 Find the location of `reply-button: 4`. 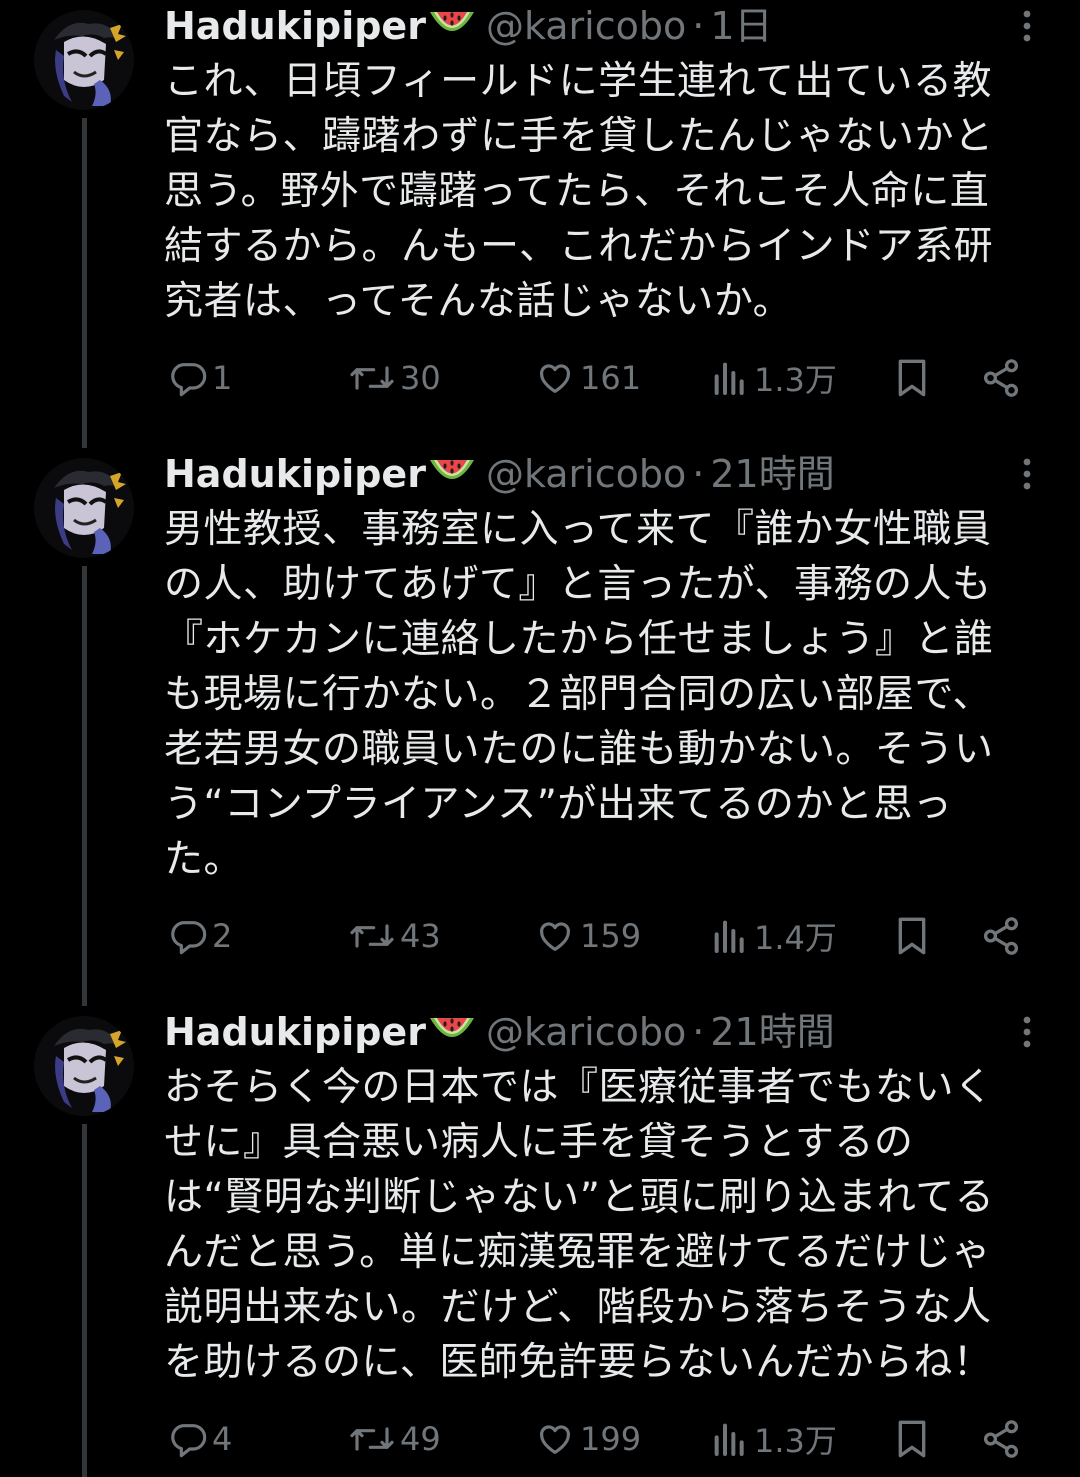

reply-button: 4 is located at coordinates (200, 1439).